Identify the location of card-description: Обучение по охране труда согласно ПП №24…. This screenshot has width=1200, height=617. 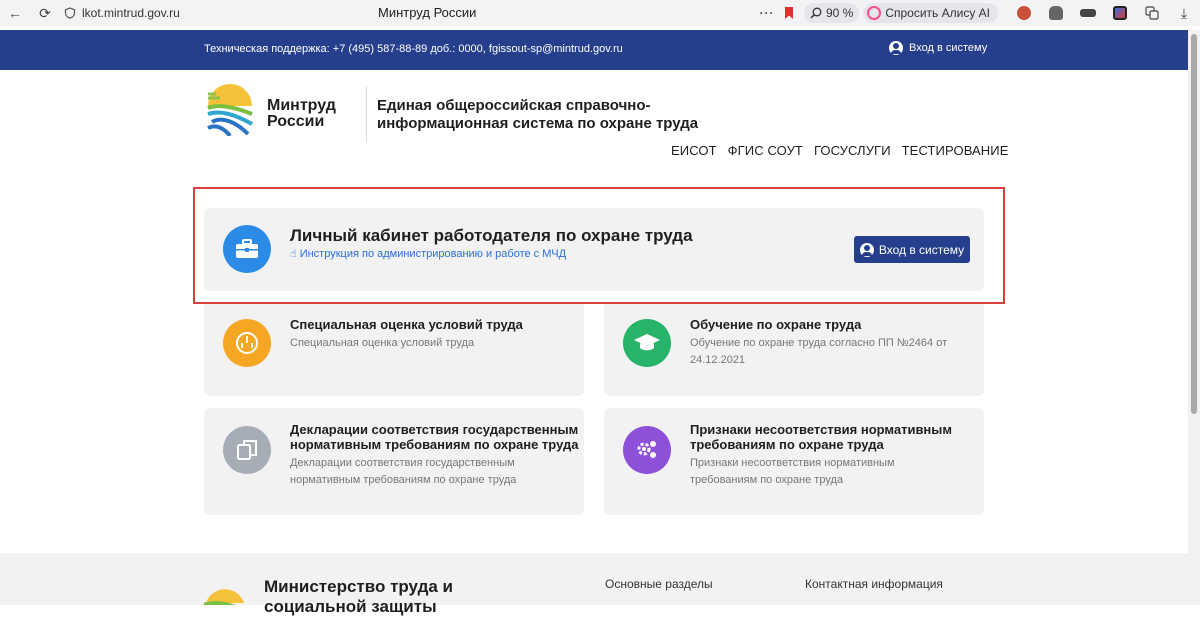
(819, 351).